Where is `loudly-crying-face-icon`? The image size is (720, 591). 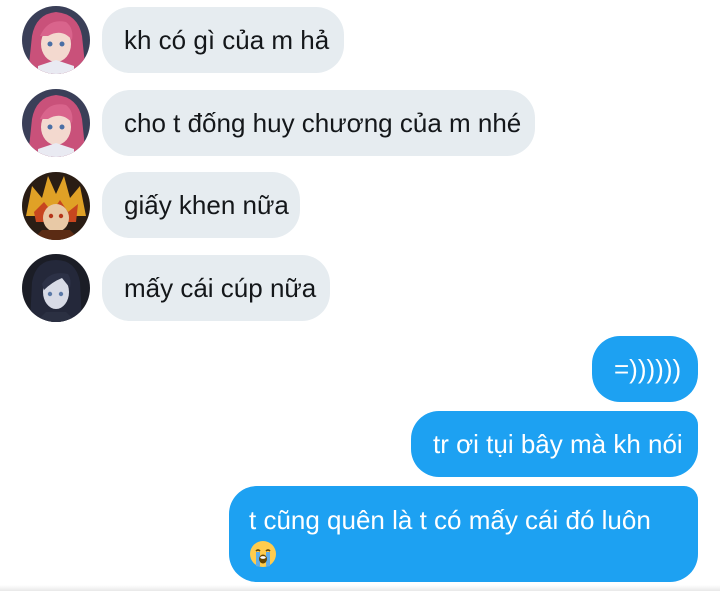 loudly-crying-face-icon is located at coordinates (263, 554).